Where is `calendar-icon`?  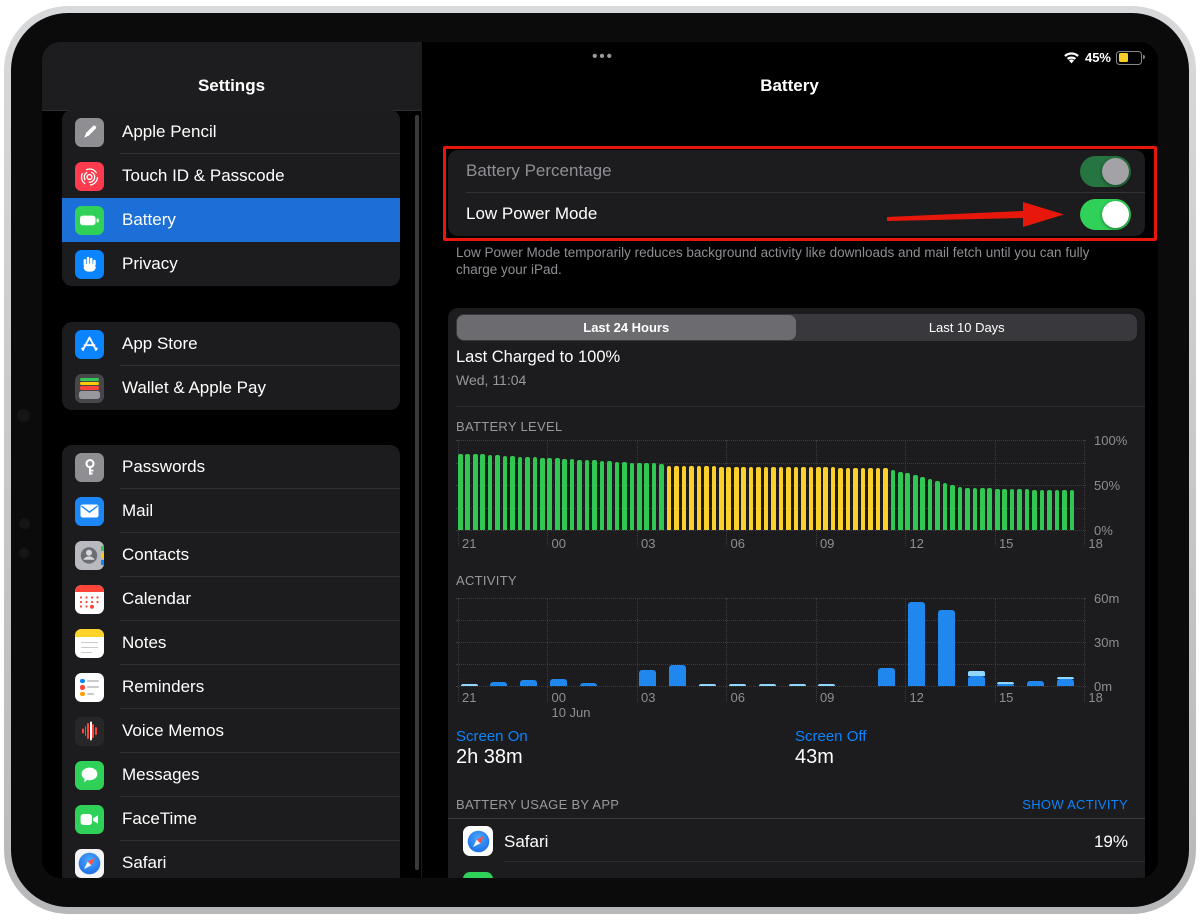
calendar-icon is located at coordinates (89, 599).